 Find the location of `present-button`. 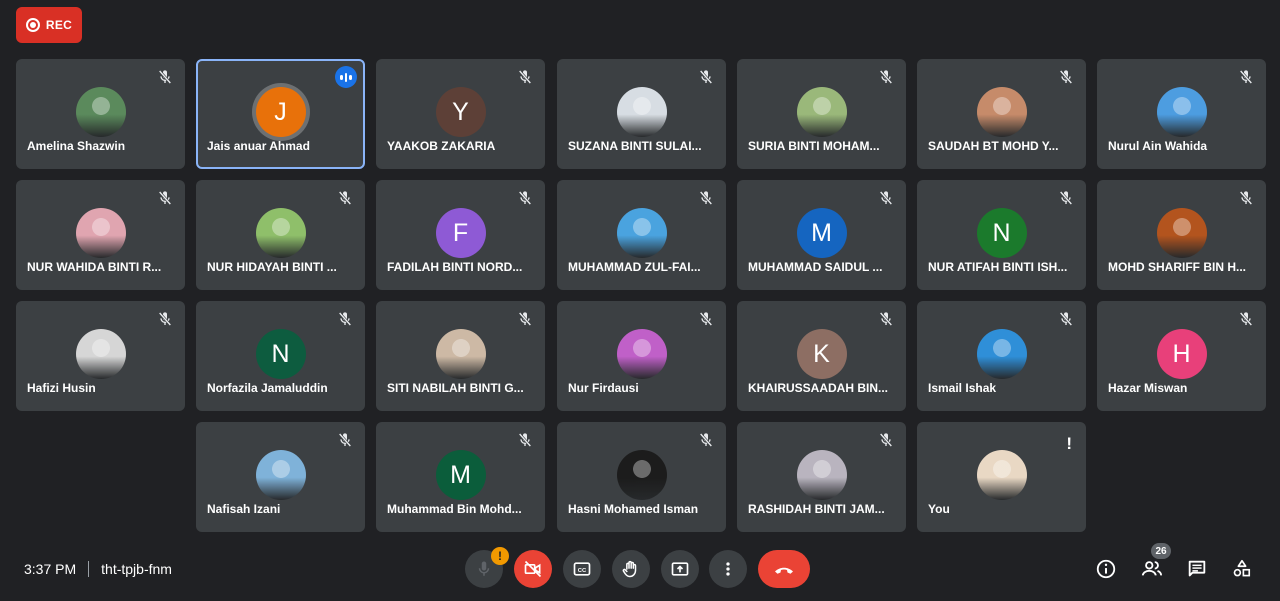

present-button is located at coordinates (680, 569).